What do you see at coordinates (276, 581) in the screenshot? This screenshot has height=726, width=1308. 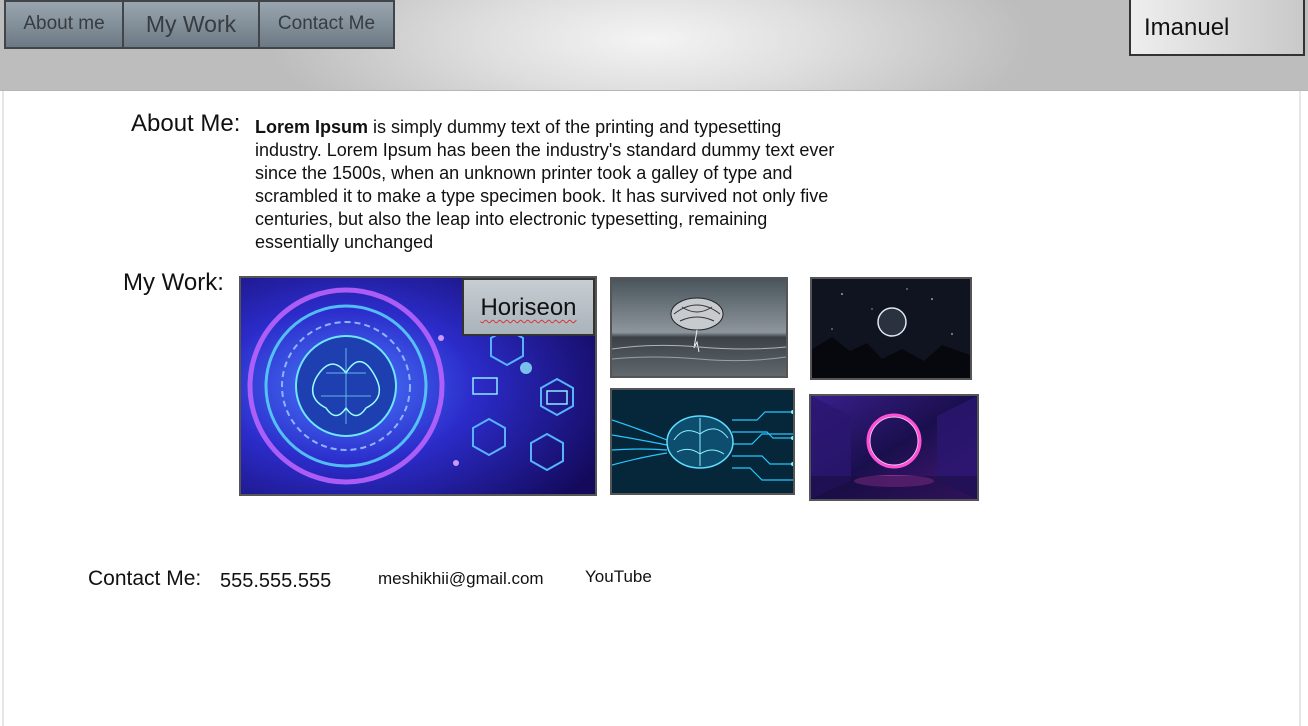 I see `contact-phone: 555.555.555` at bounding box center [276, 581].